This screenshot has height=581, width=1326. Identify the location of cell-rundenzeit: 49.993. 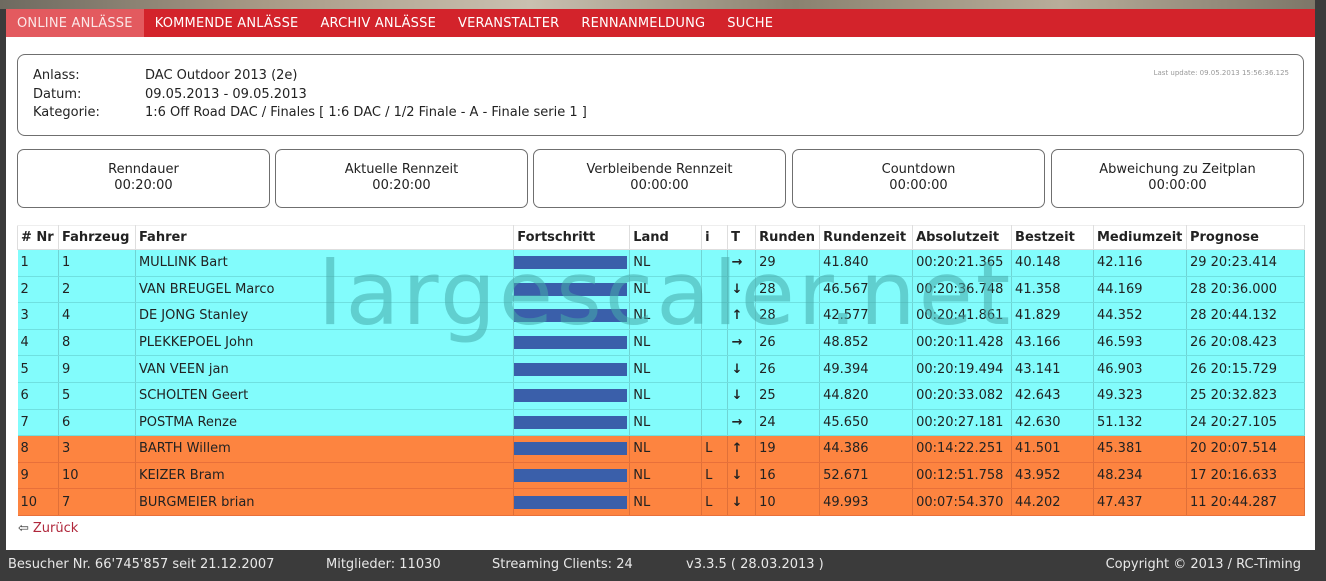
(866, 502).